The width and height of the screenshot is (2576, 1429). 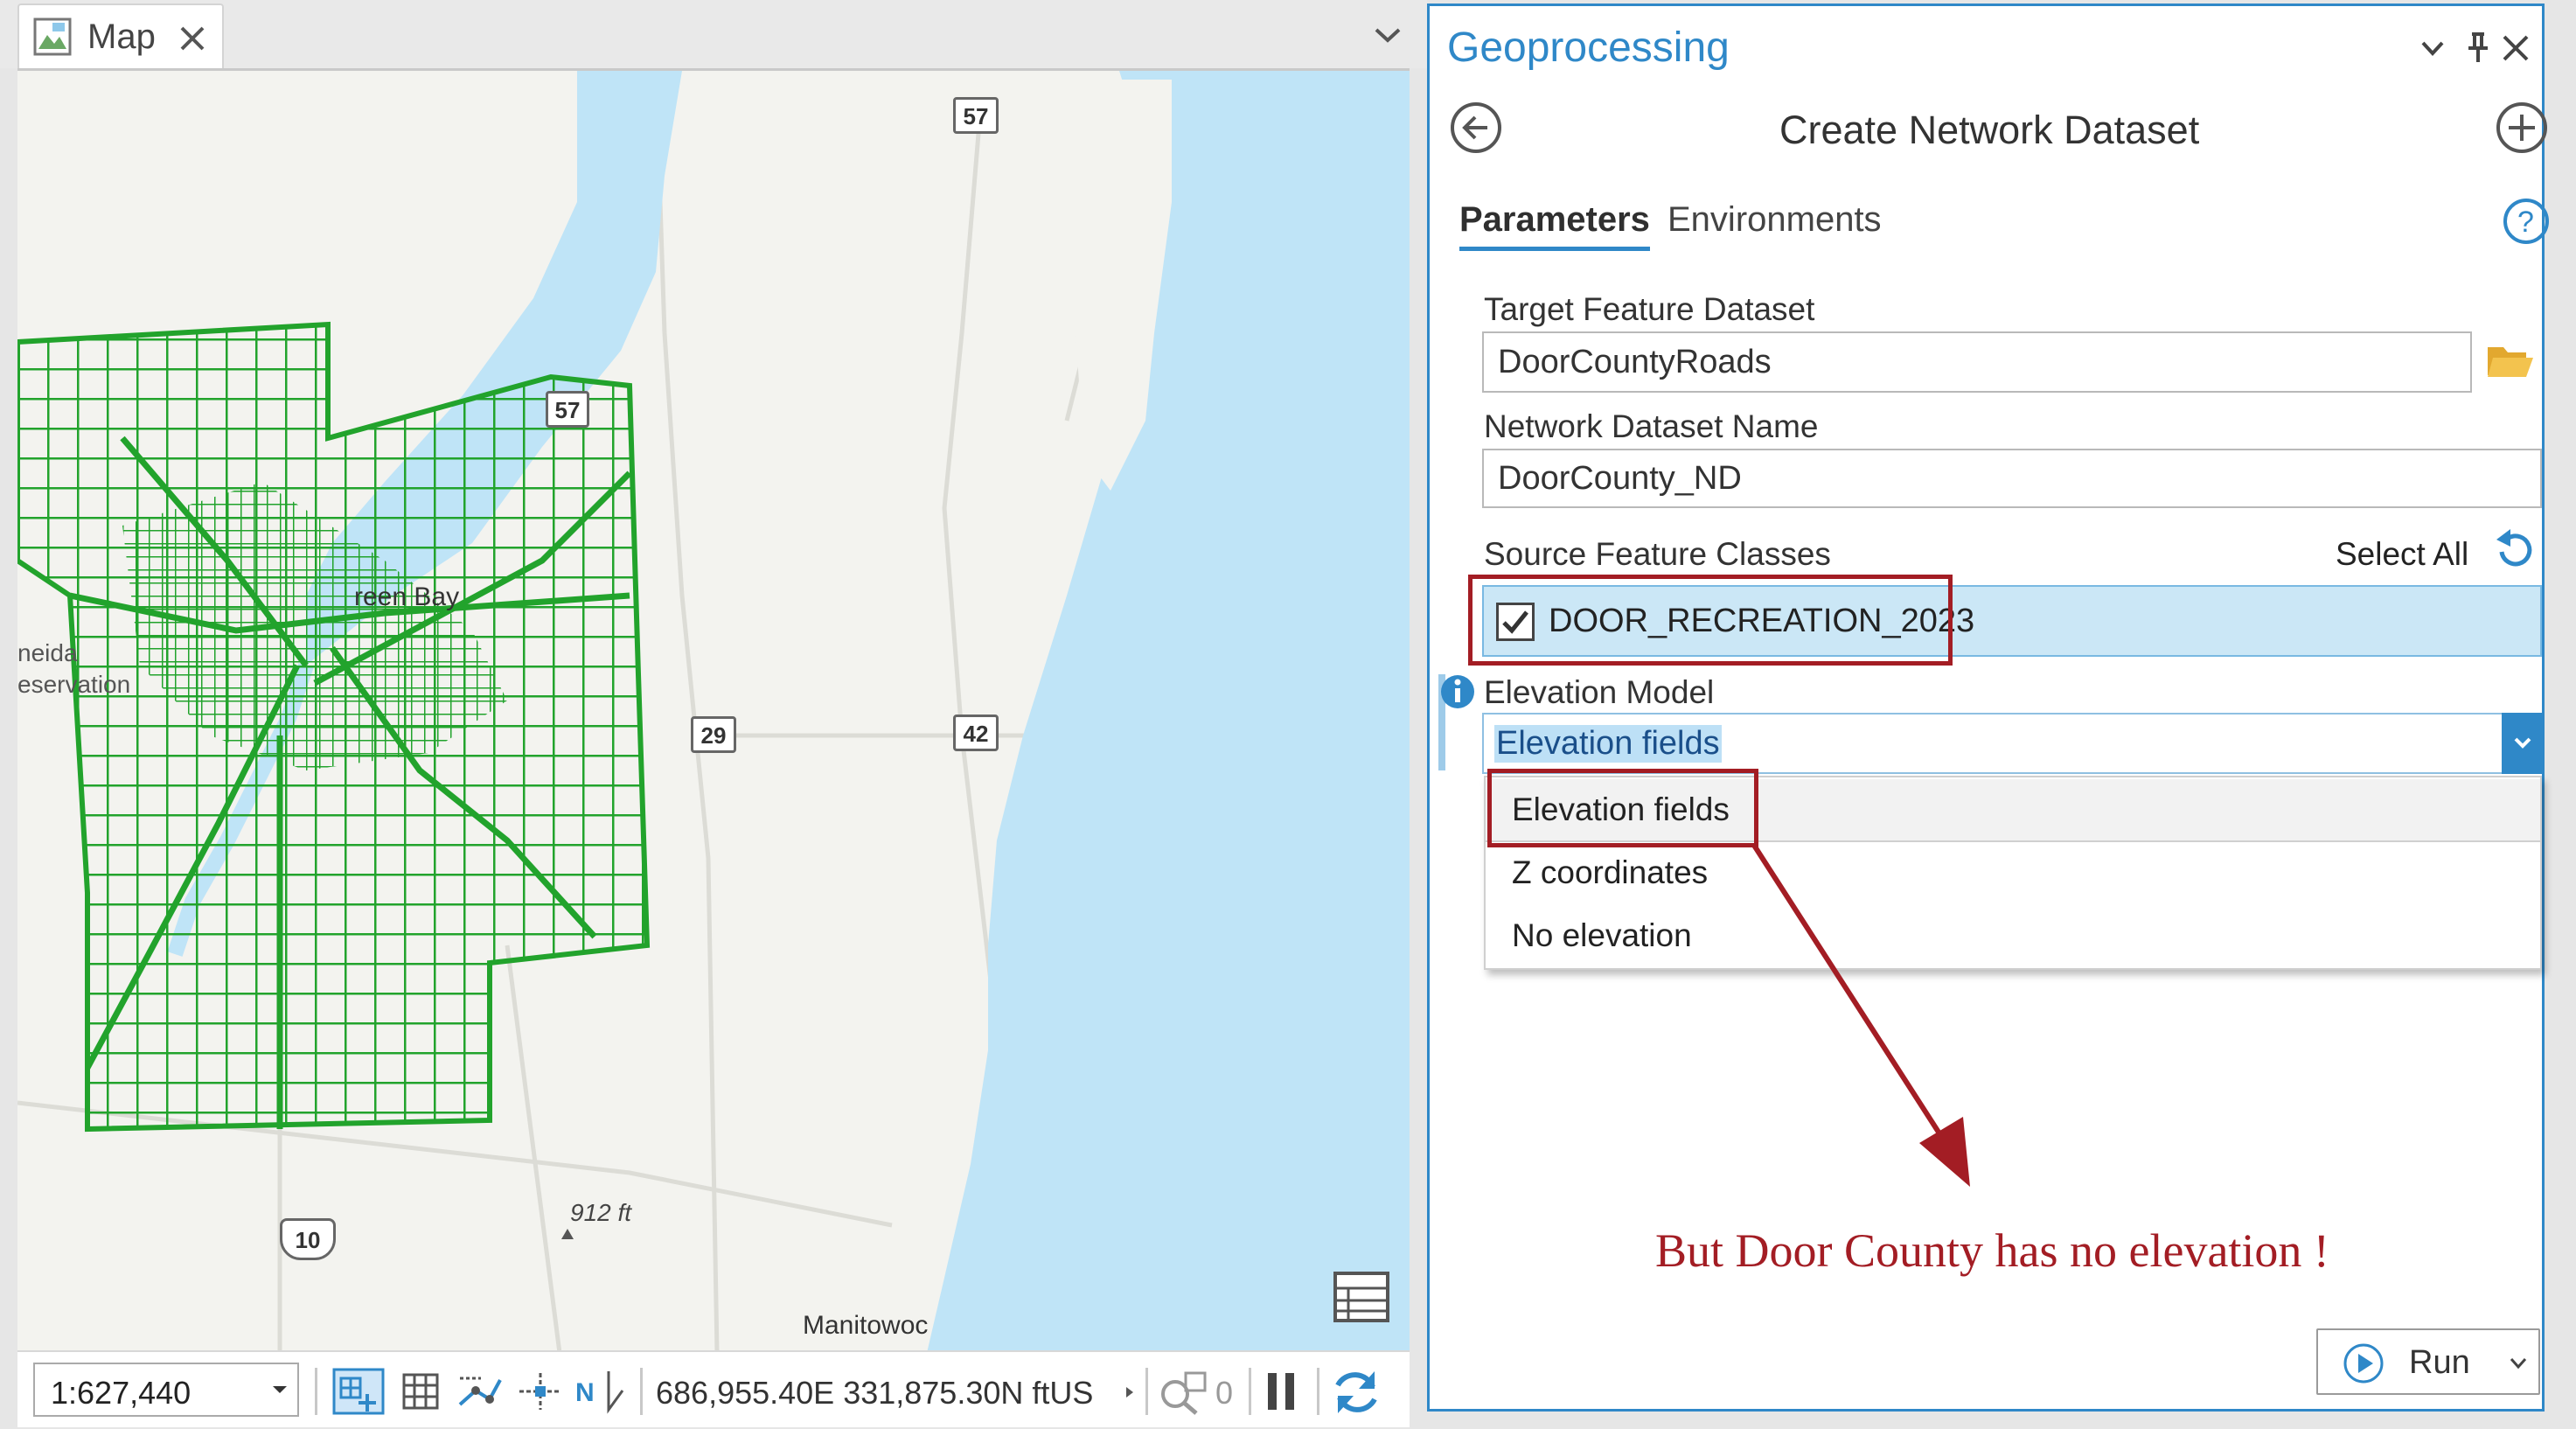 What do you see at coordinates (585, 1392) in the screenshot?
I see `svg-text: N` at bounding box center [585, 1392].